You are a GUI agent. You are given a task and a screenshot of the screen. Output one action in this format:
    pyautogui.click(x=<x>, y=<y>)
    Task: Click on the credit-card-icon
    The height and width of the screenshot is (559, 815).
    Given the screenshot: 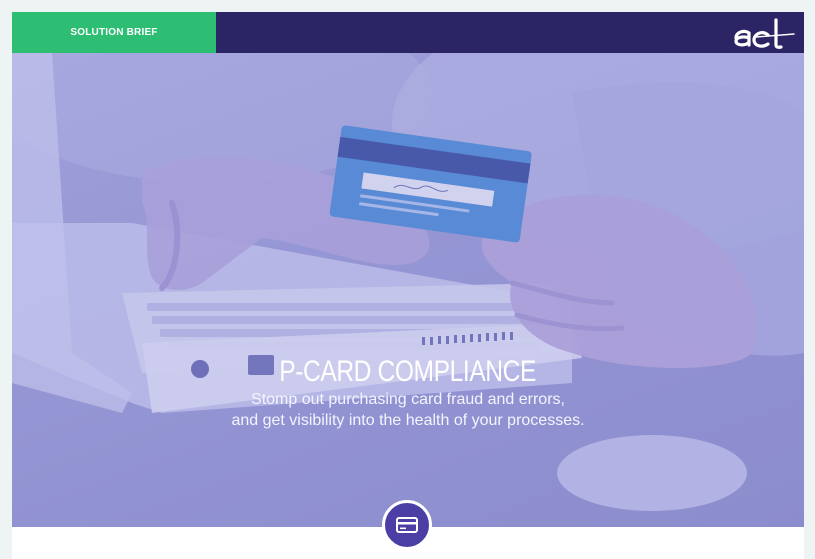 What is the action you would take?
    pyautogui.click(x=407, y=525)
    